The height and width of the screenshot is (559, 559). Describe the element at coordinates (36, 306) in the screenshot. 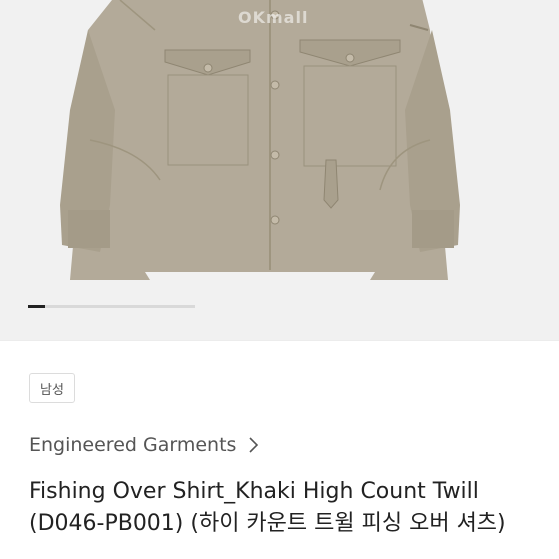

I see `gallery-progress-indicator` at that location.